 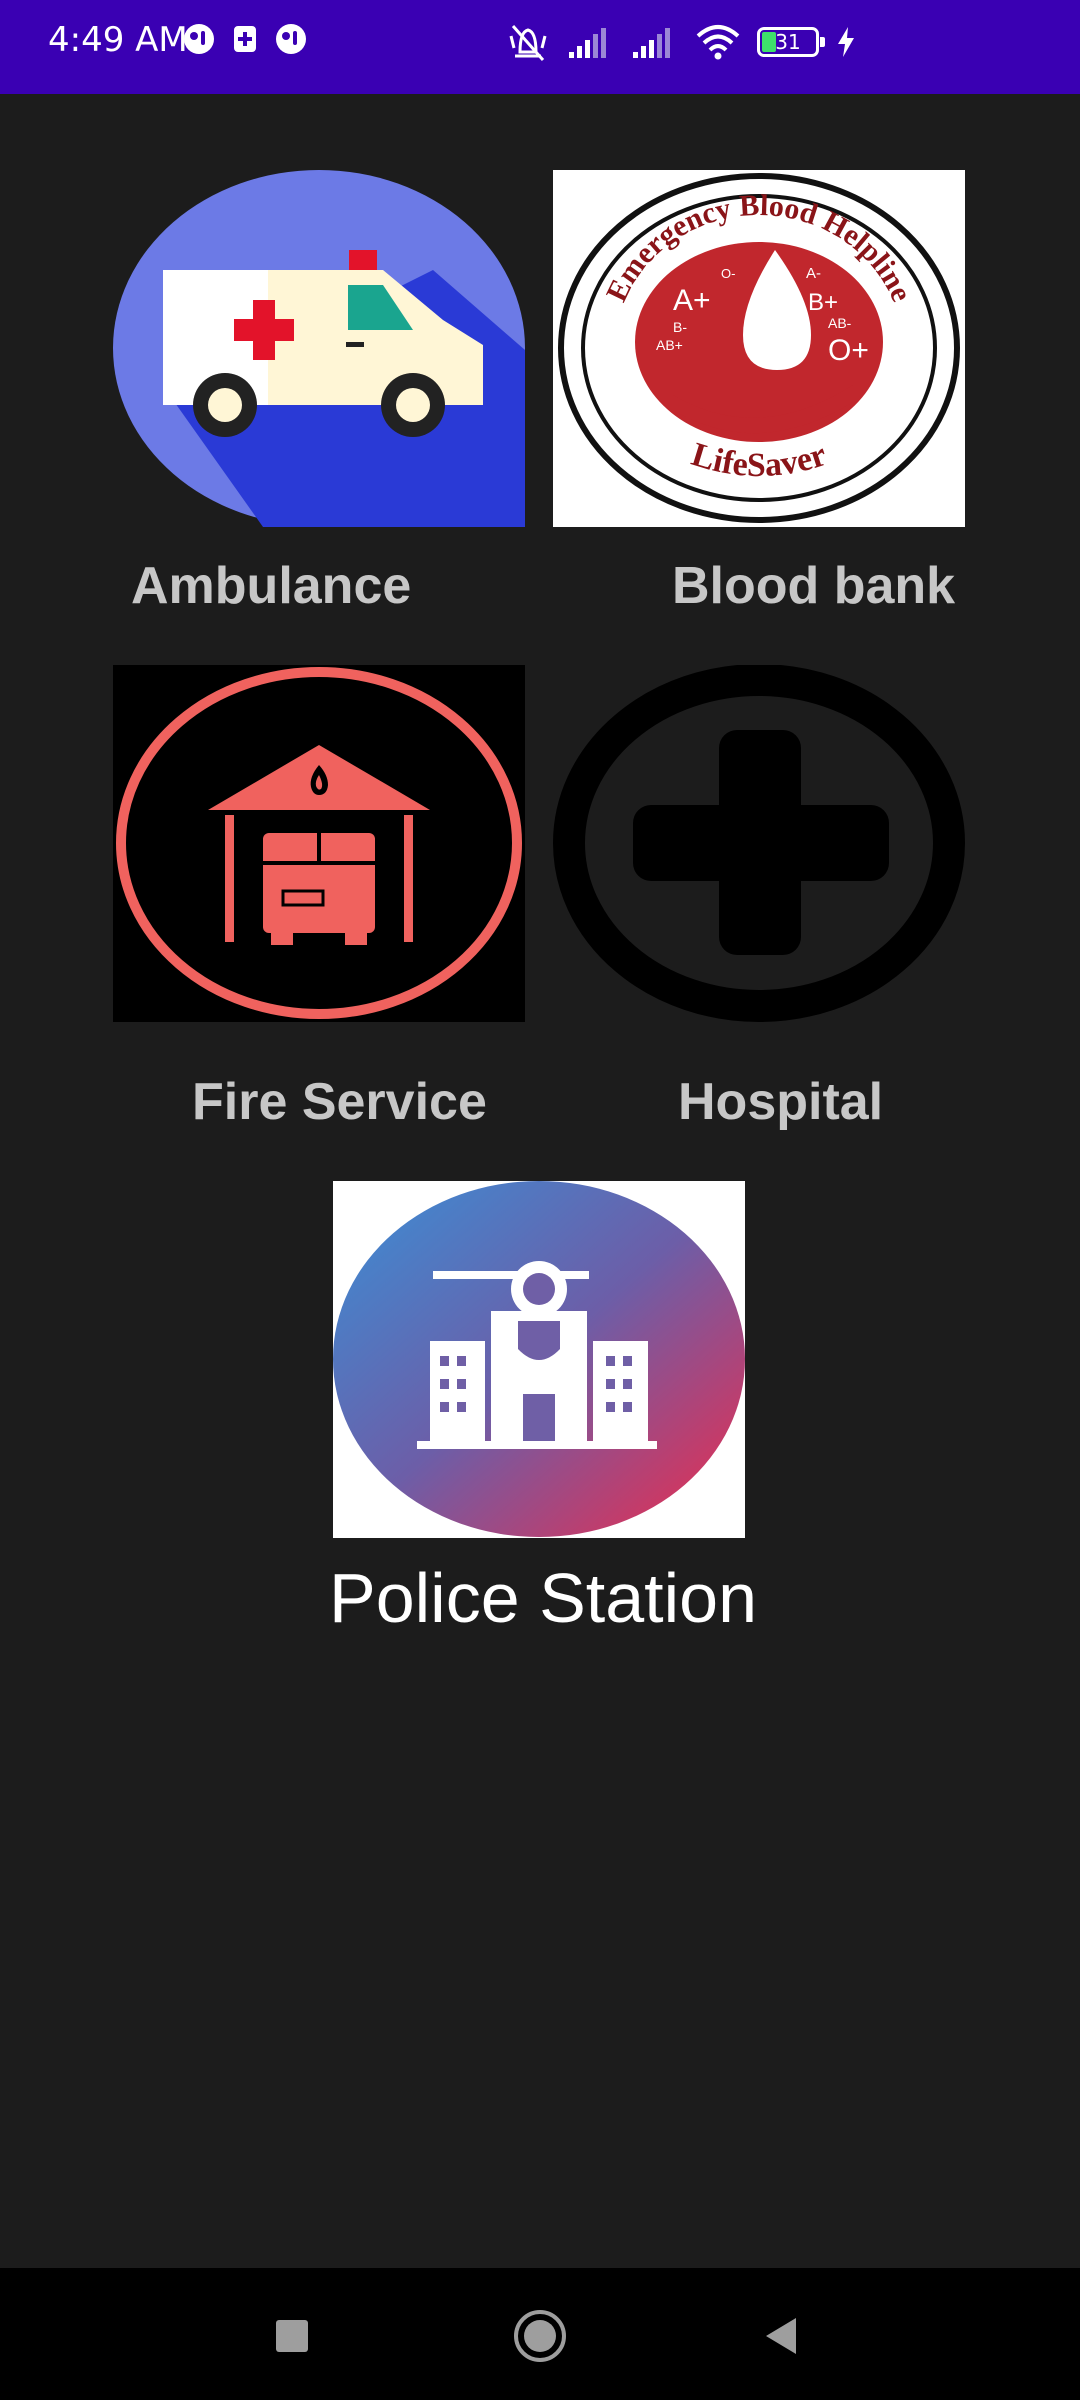 I want to click on ambulance-tile, so click(x=319, y=348).